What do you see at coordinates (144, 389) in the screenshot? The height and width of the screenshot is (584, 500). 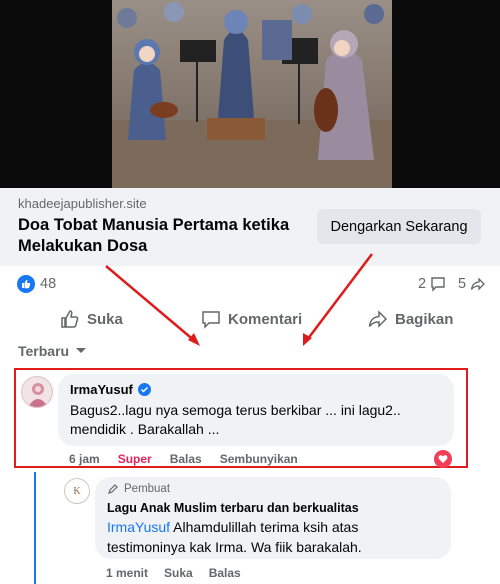 I see `verified-badge-icon` at bounding box center [144, 389].